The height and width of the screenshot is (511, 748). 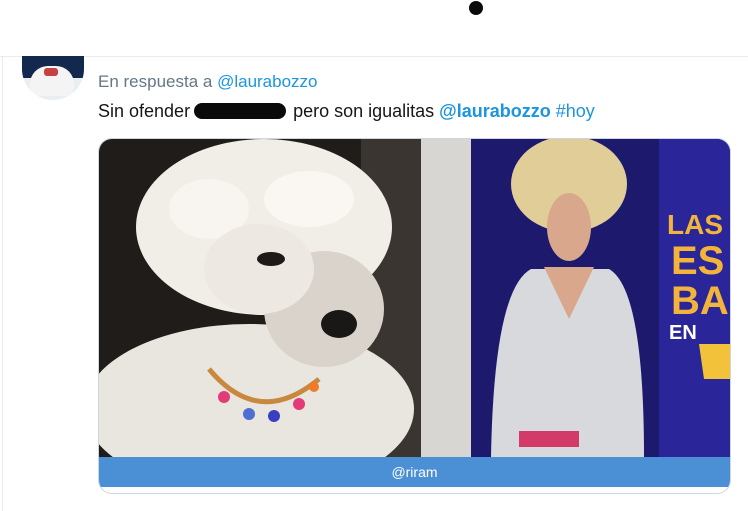 I want to click on poodle-ear, so click(x=259, y=269).